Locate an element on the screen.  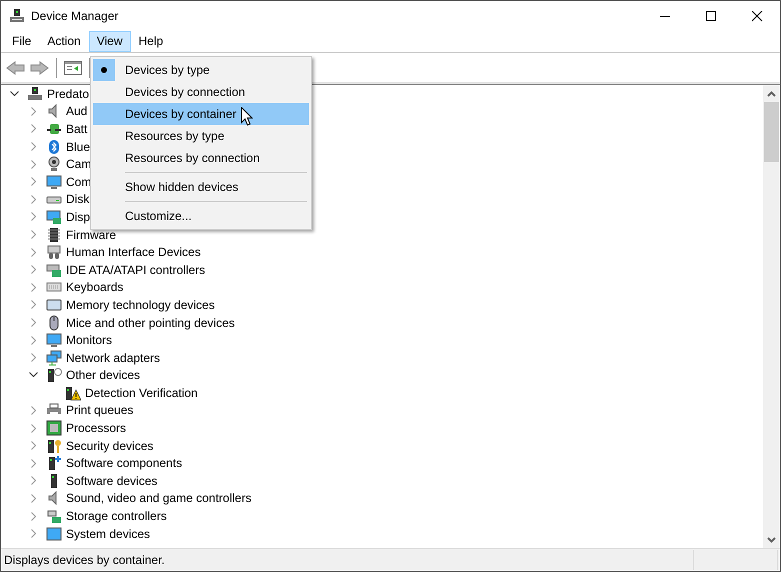
tree-item: Software devices is located at coordinates (112, 480).